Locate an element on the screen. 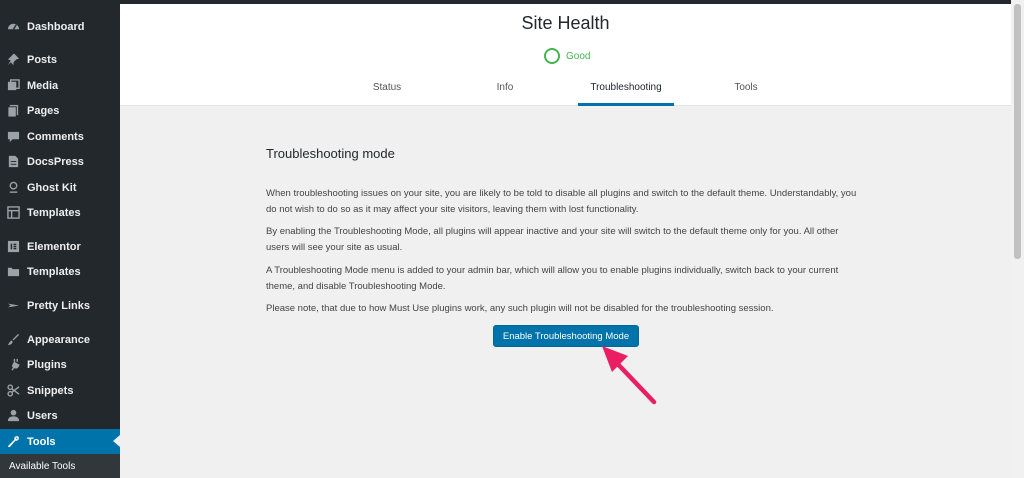 The width and height of the screenshot is (1024, 478). sidebar-item-users: Users is located at coordinates (60, 415).